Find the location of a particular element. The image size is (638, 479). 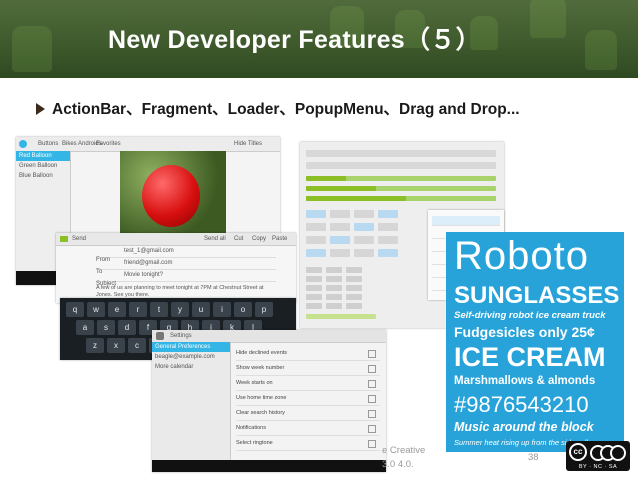

list-item: Red Balloon is located at coordinates (43, 156).